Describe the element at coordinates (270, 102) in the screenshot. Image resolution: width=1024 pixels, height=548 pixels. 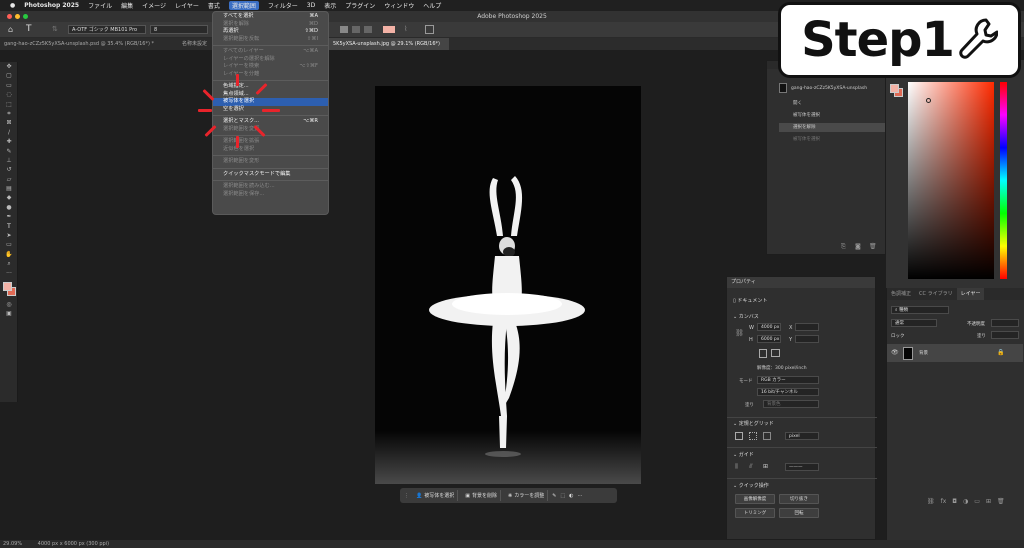
I see `select-menu-item: 被写体を選択` at that location.